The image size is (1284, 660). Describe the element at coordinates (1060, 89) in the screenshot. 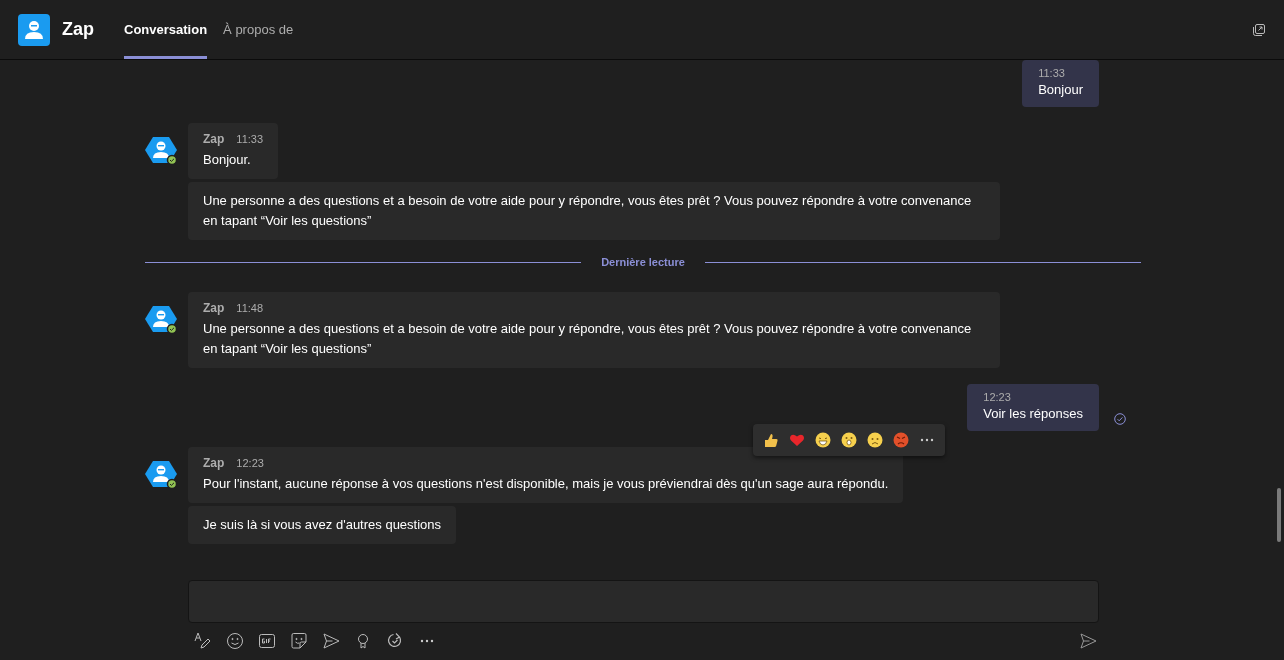

I see `message-text: Bonjour` at that location.